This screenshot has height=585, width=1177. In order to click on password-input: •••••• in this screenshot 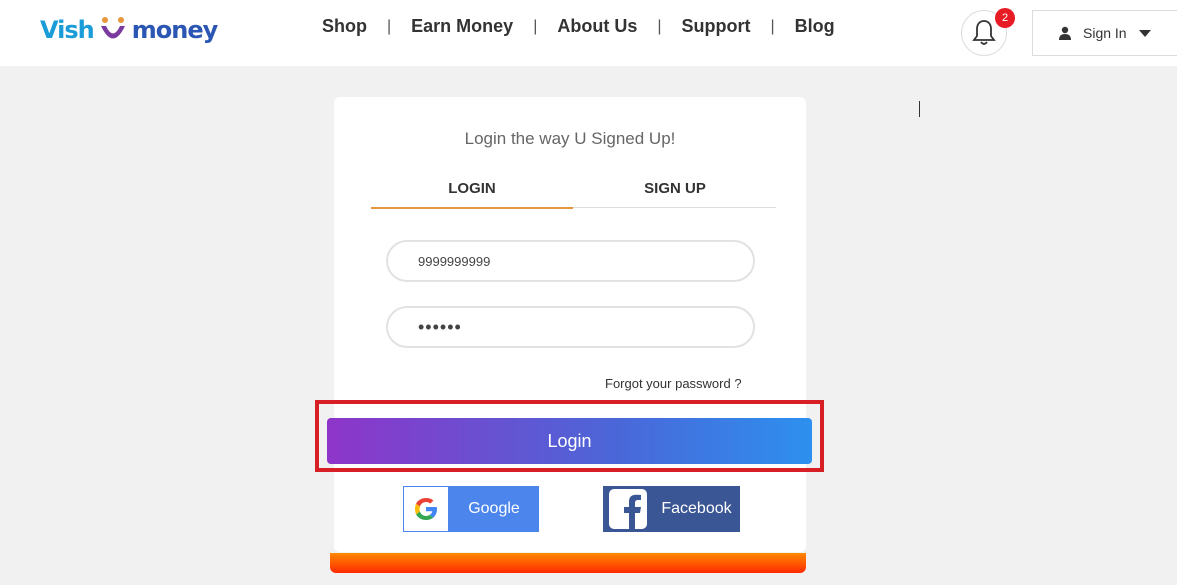, I will do `click(570, 327)`.